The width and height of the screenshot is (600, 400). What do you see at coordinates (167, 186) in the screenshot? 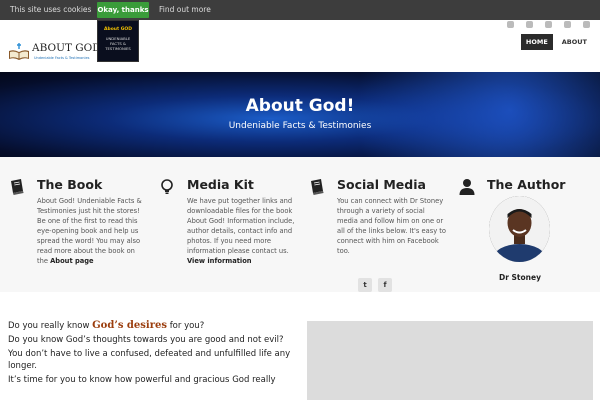
I see `lightbulb-icon` at bounding box center [167, 186].